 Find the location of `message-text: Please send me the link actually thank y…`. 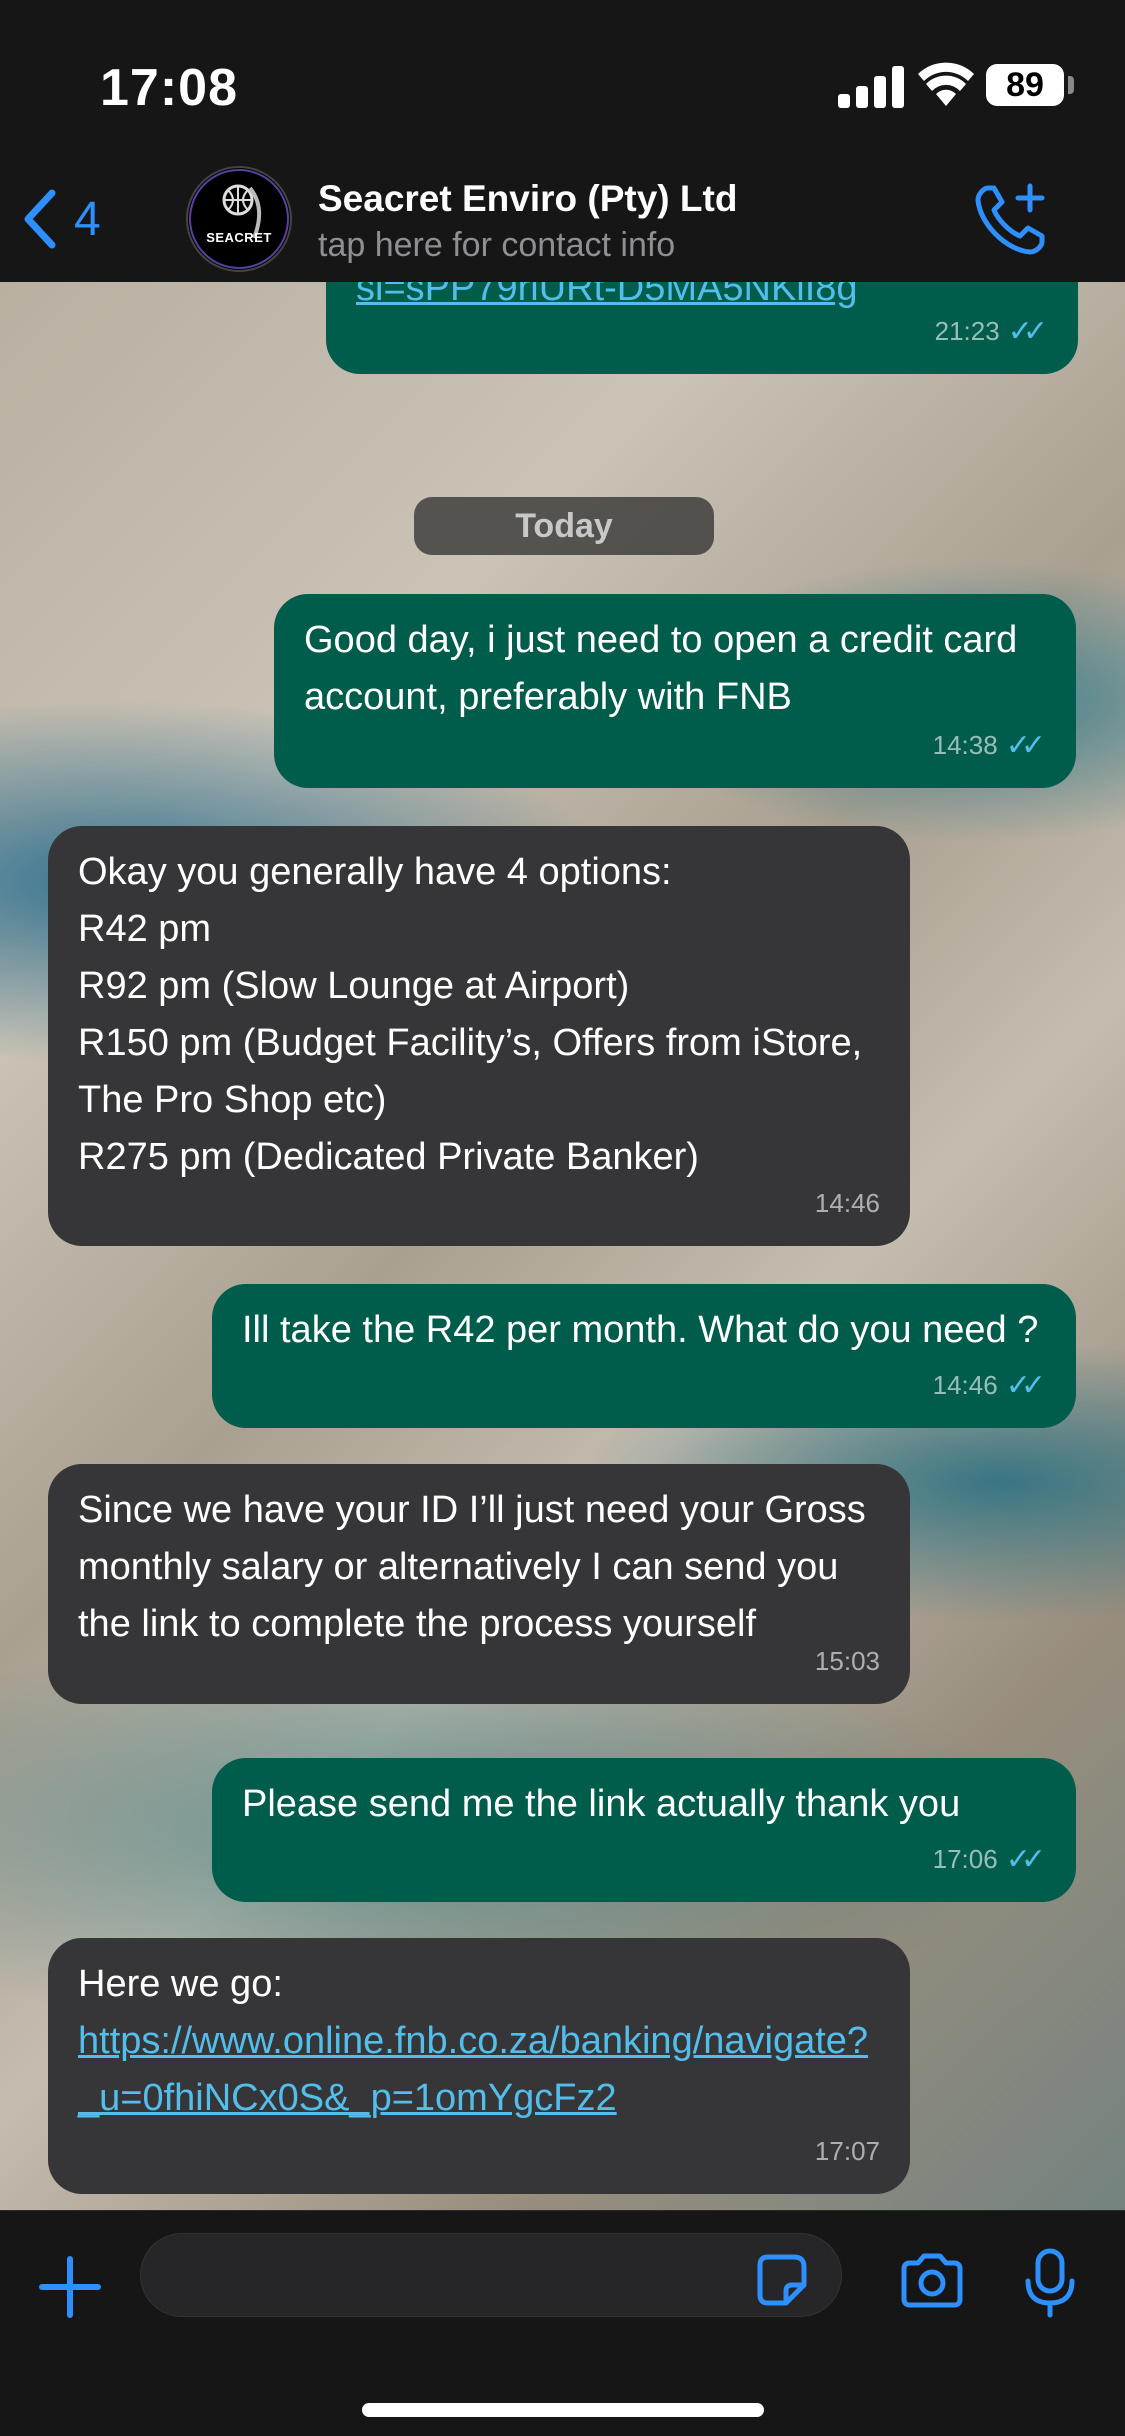

message-text: Please send me the link actually thank y… is located at coordinates (601, 1804).